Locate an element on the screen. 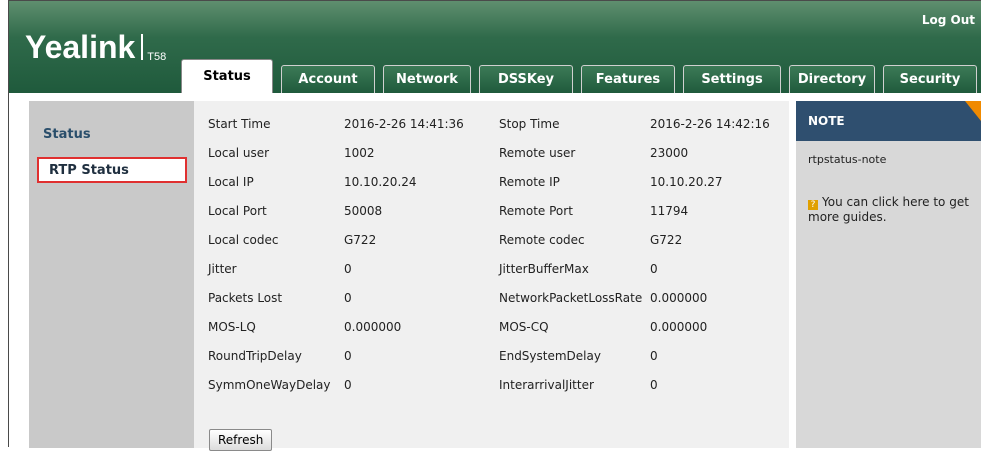 This screenshot has height=451, width=981. row-value: 2016-2-26 14:42:16 is located at coordinates (710, 124).